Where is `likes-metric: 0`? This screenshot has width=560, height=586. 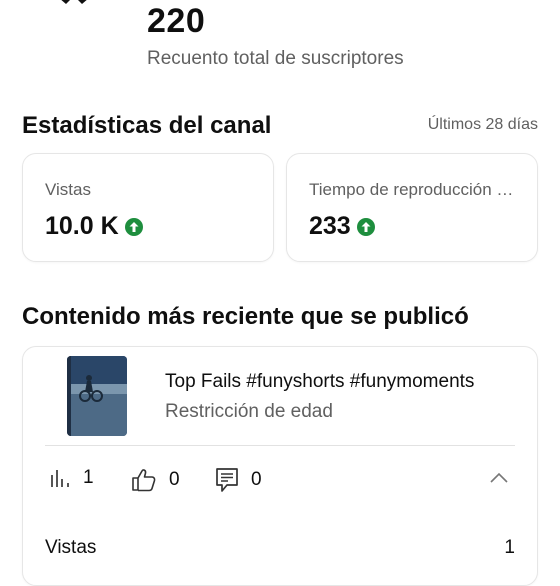
likes-metric: 0 is located at coordinates (155, 480).